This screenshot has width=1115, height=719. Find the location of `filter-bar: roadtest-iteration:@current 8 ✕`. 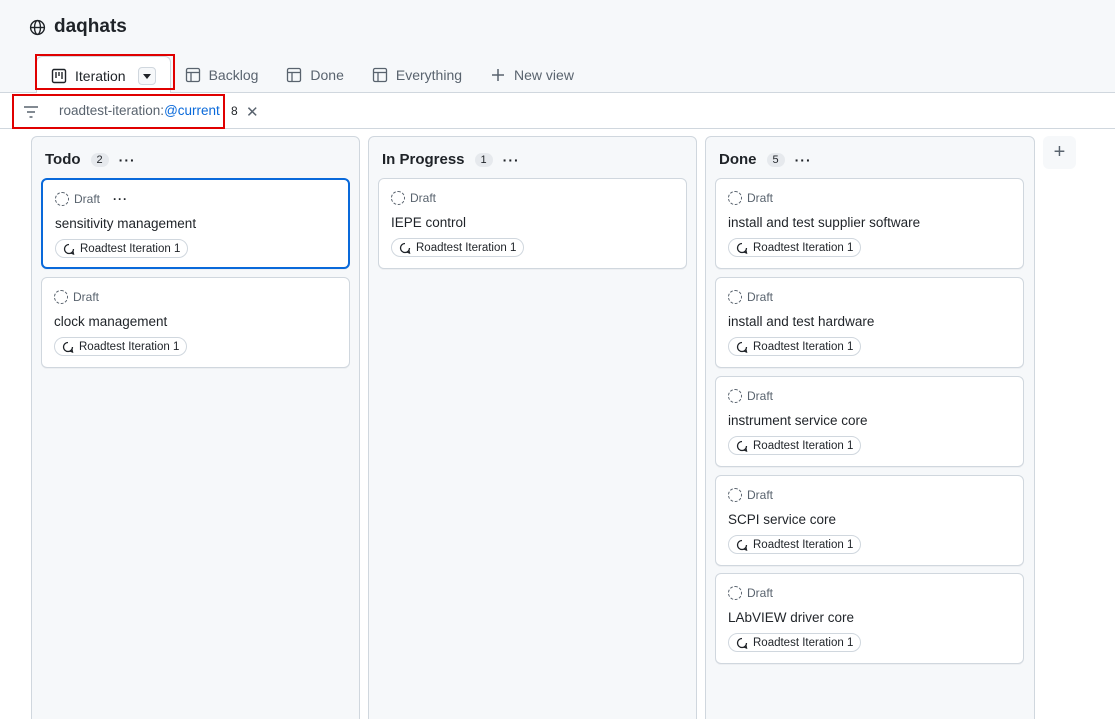

filter-bar: roadtest-iteration:@current 8 ✕ is located at coordinates (557, 111).